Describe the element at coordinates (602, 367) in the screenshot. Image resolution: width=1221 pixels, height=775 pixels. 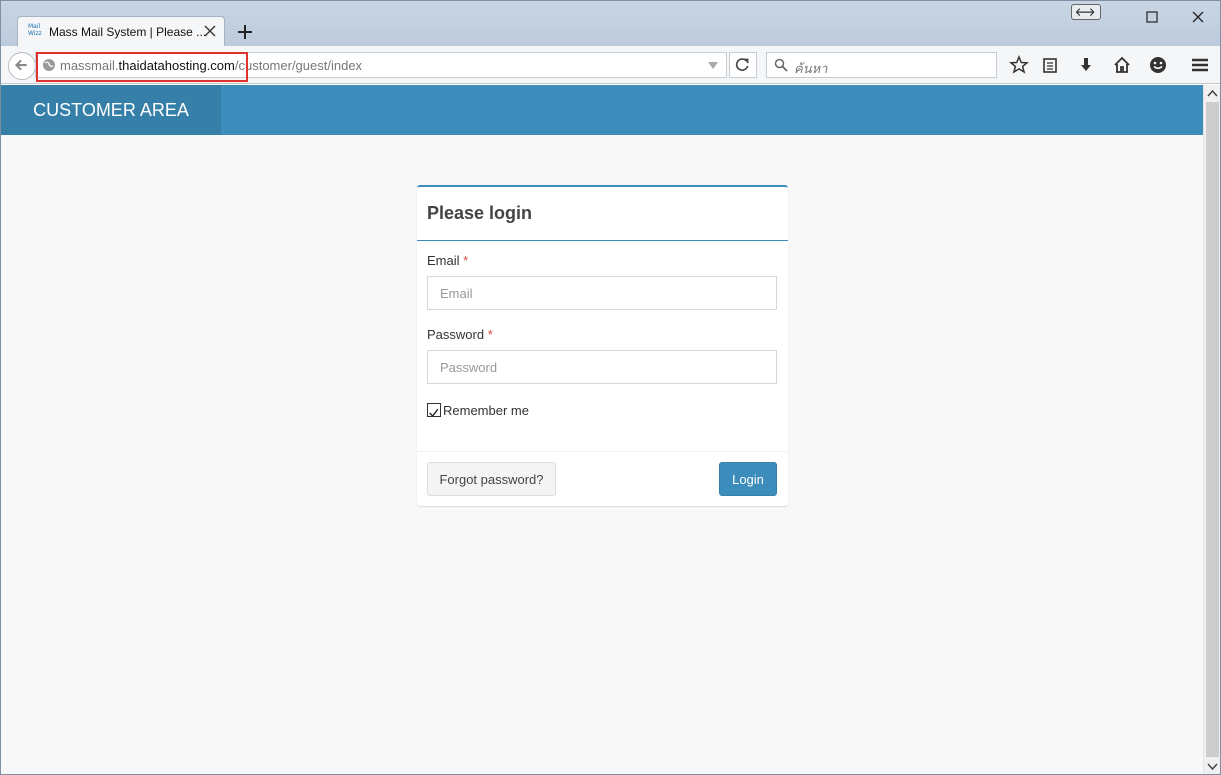
I see `password-field` at that location.